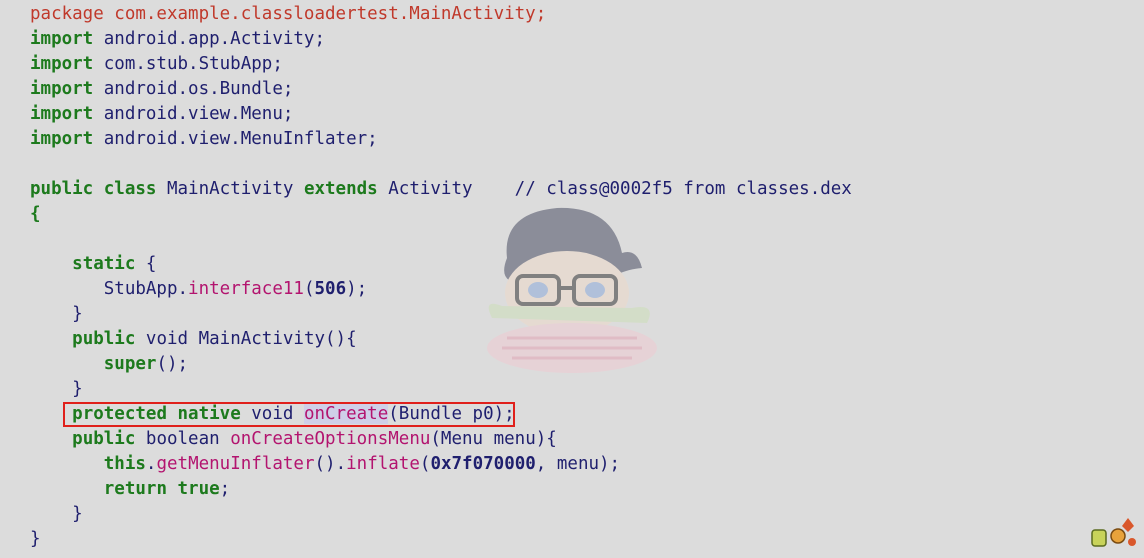 The height and width of the screenshot is (558, 1144). Describe the element at coordinates (161, 489) in the screenshot. I see `code-token: return true` at that location.